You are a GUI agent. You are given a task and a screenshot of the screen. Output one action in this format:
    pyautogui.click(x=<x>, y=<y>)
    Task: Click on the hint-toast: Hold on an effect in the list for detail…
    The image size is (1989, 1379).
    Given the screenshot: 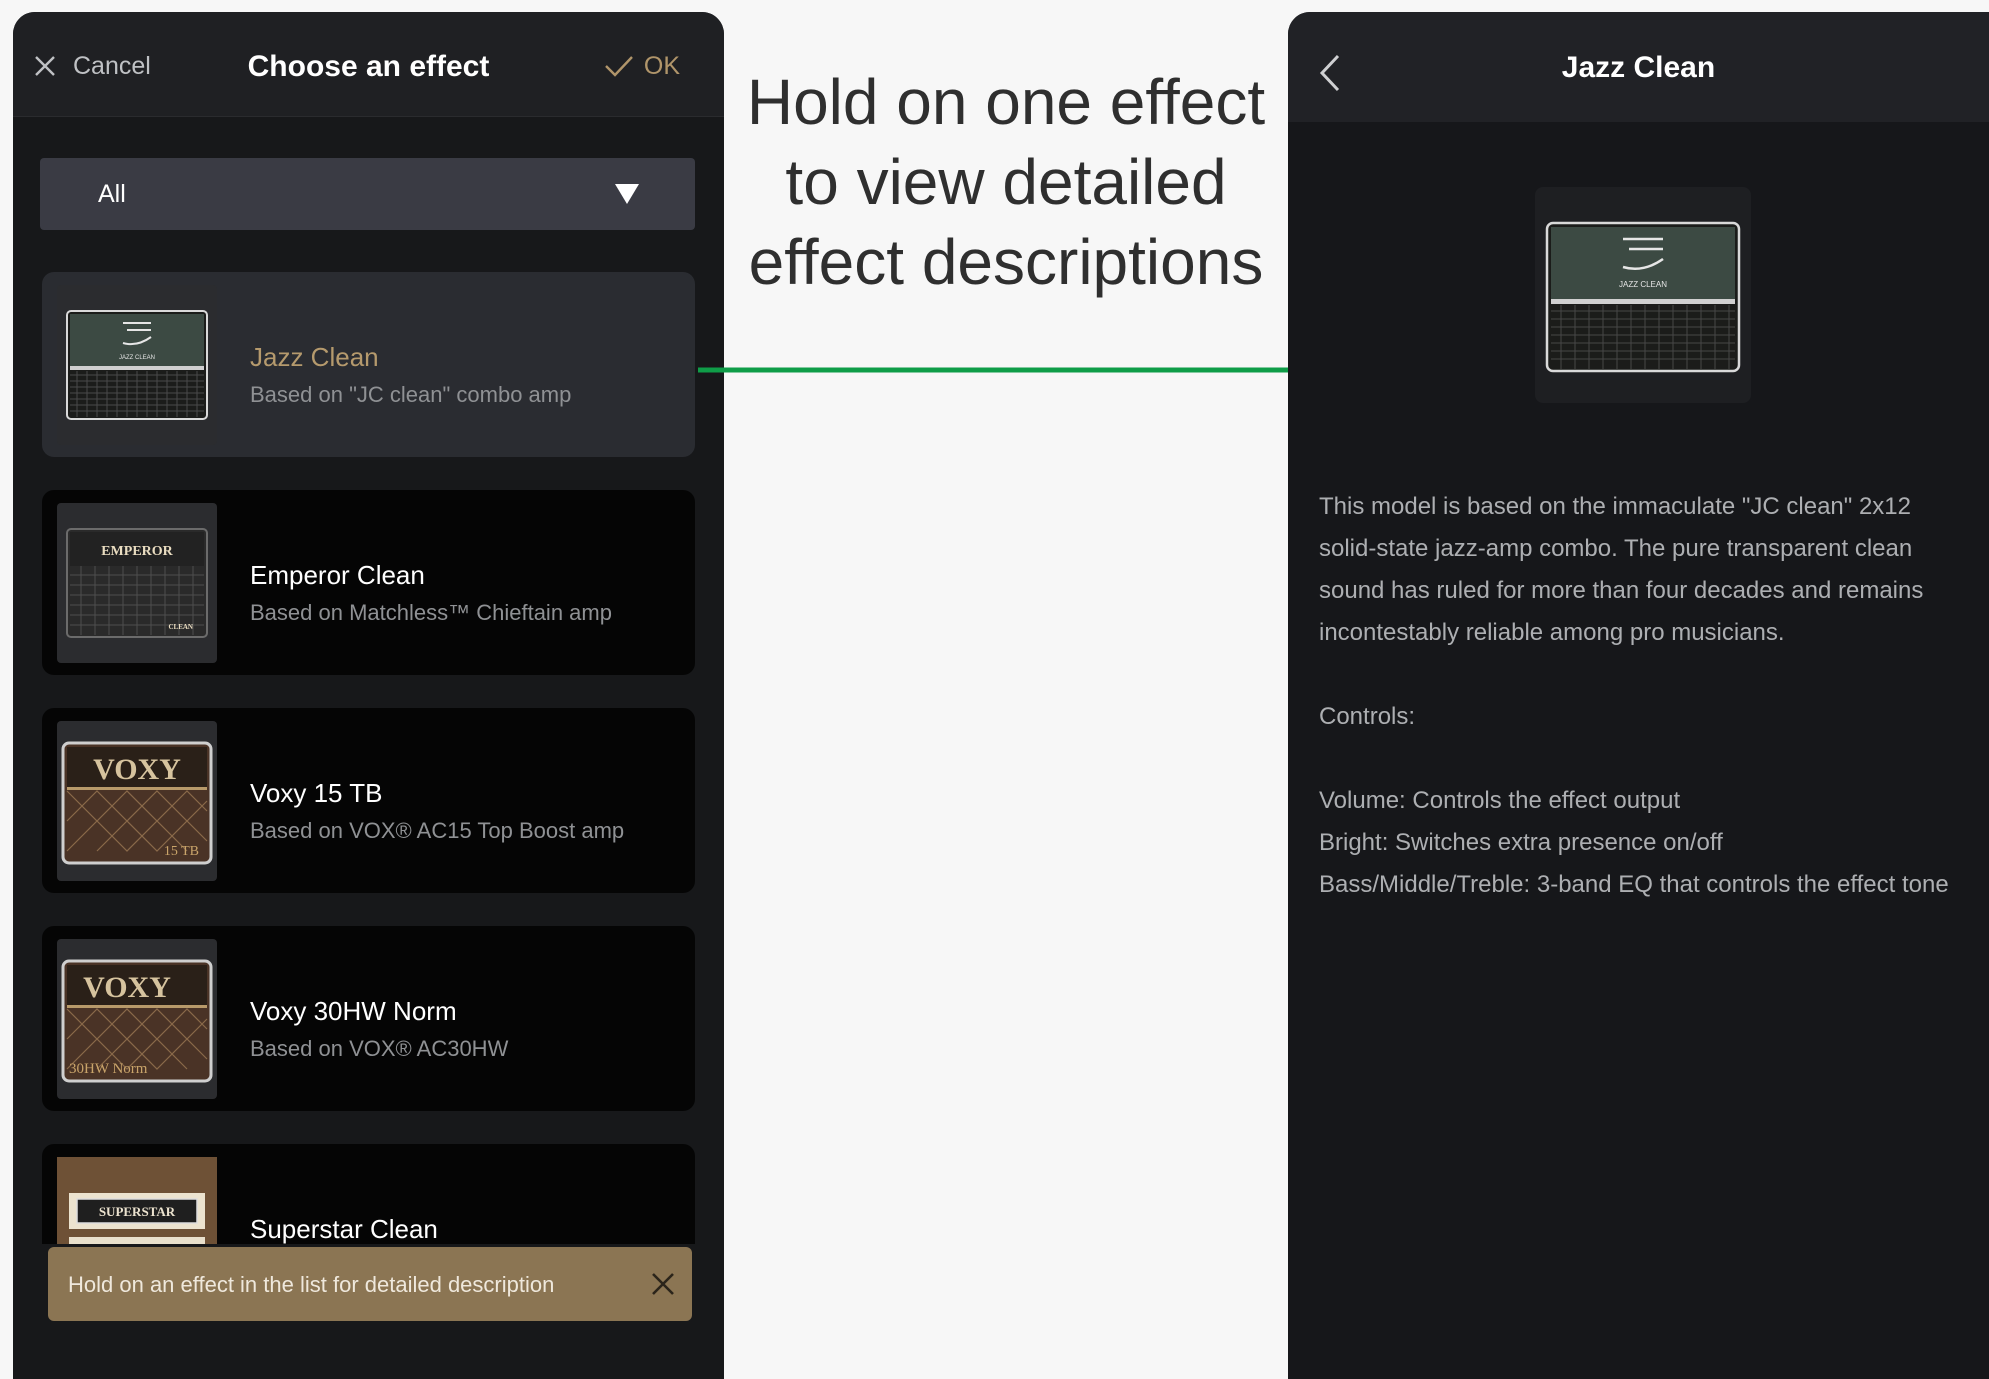 What is the action you would take?
    pyautogui.click(x=370, y=1284)
    